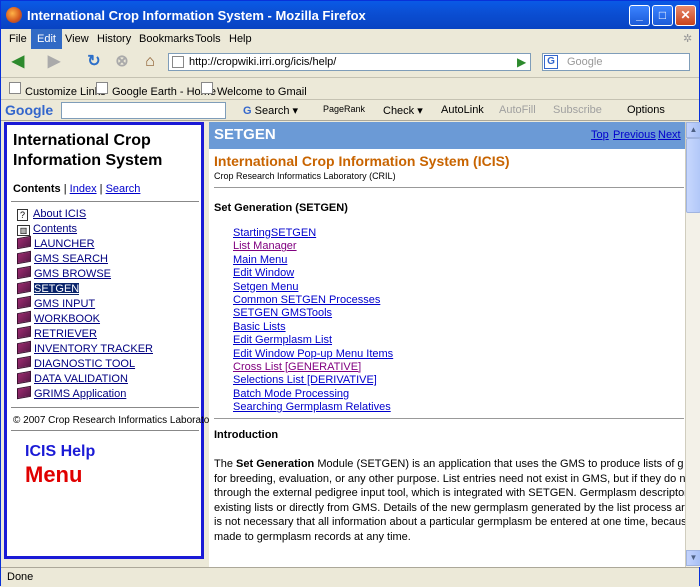  Describe the element at coordinates (639, 15) in the screenshot. I see `minimize-button: _` at that location.